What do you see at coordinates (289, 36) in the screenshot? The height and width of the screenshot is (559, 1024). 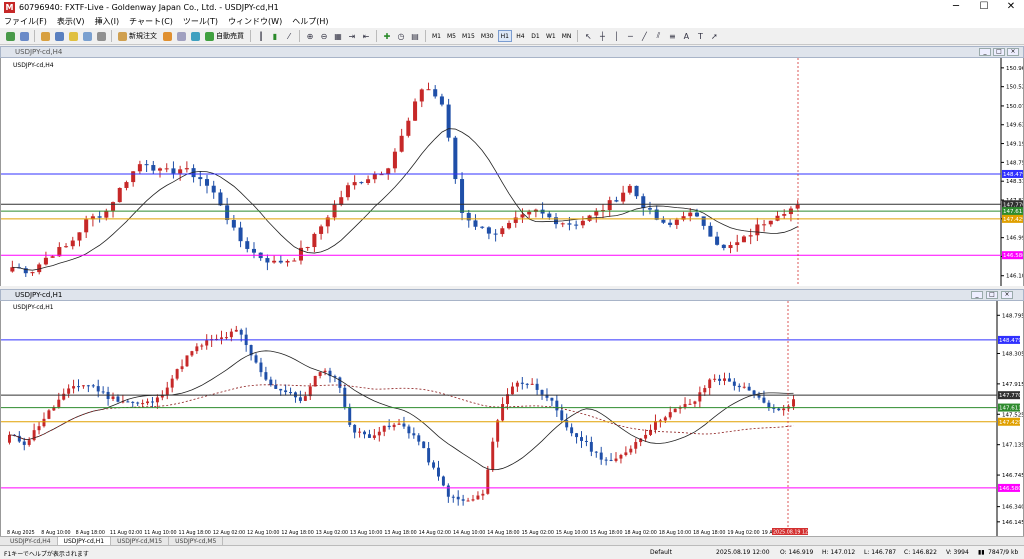 I see `line-chart-icon: ⁄` at bounding box center [289, 36].